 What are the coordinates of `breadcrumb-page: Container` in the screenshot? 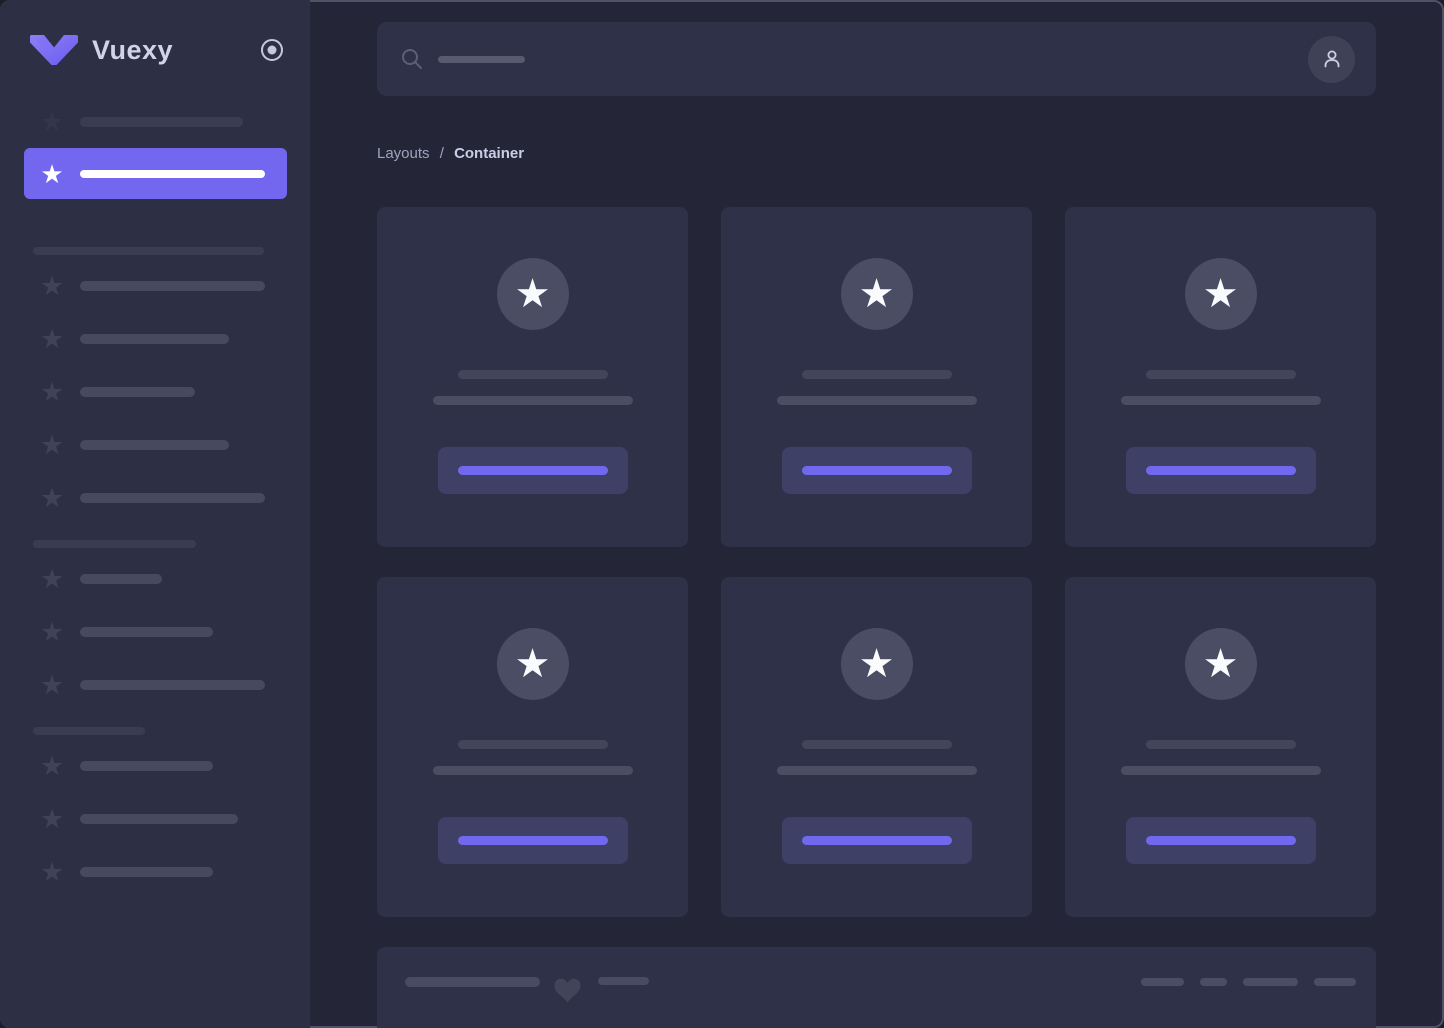 It's located at (489, 153).